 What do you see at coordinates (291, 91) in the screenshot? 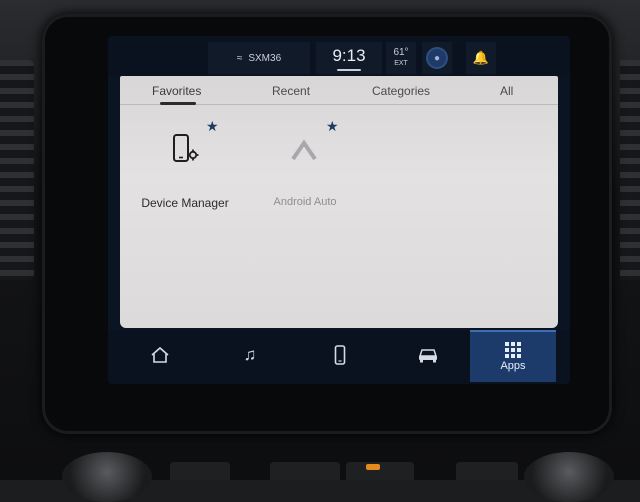
I see `tab-recent: Recent` at bounding box center [291, 91].